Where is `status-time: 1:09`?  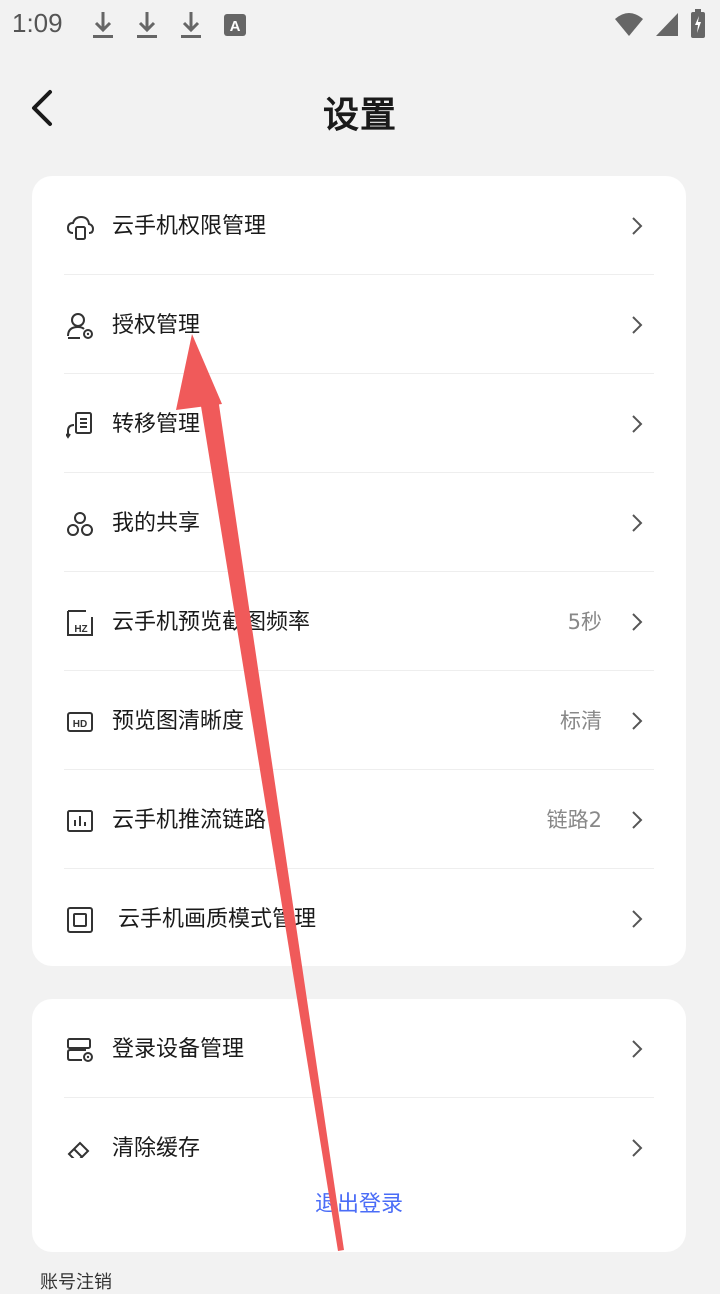 status-time: 1:09 is located at coordinates (37, 23).